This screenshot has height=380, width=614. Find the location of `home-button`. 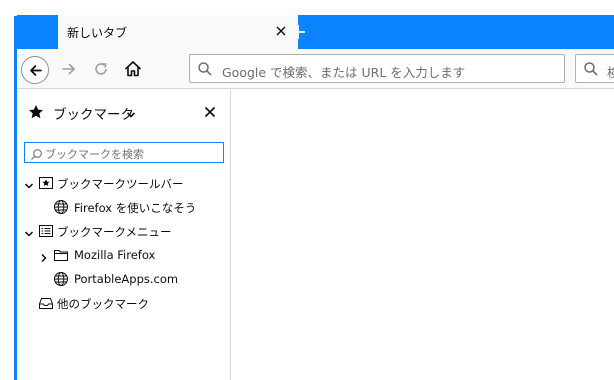

home-button is located at coordinates (133, 69).